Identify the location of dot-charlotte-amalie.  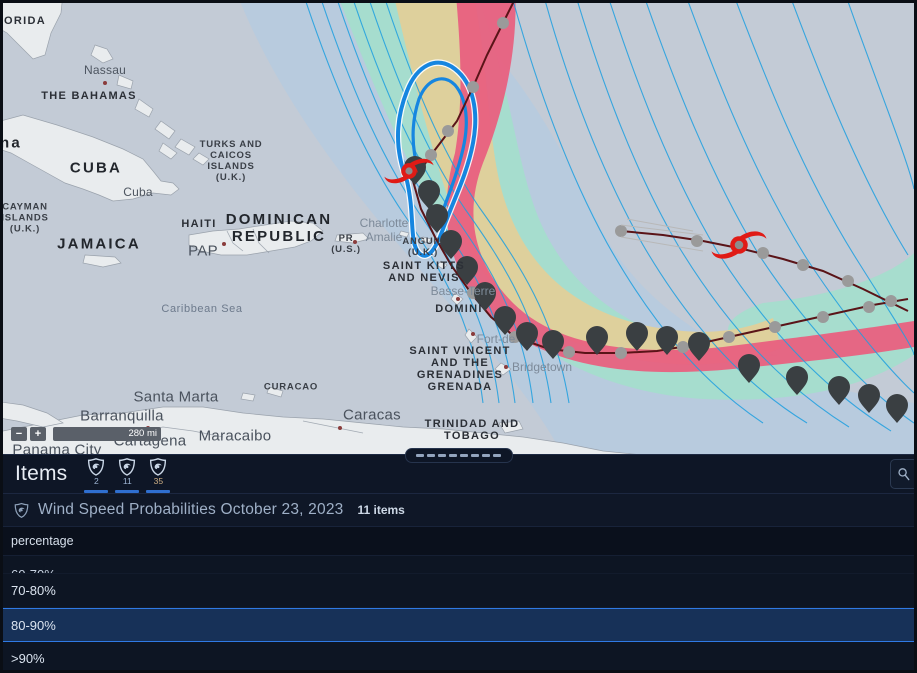
(355, 242).